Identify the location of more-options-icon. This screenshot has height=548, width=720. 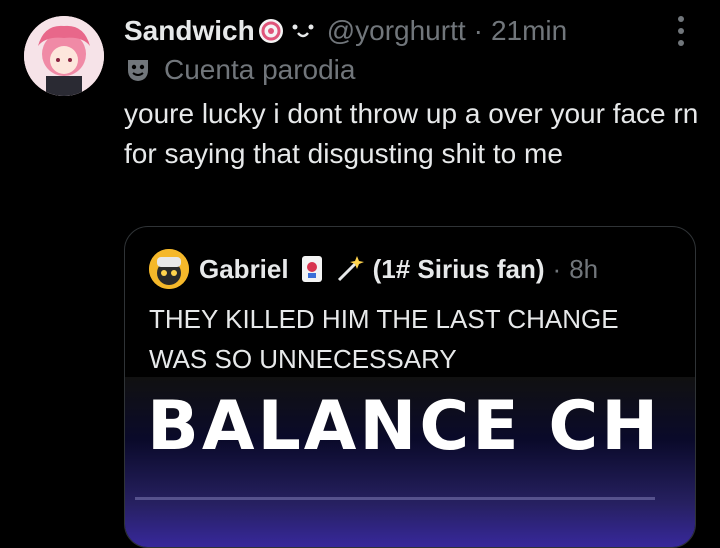
(681, 19).